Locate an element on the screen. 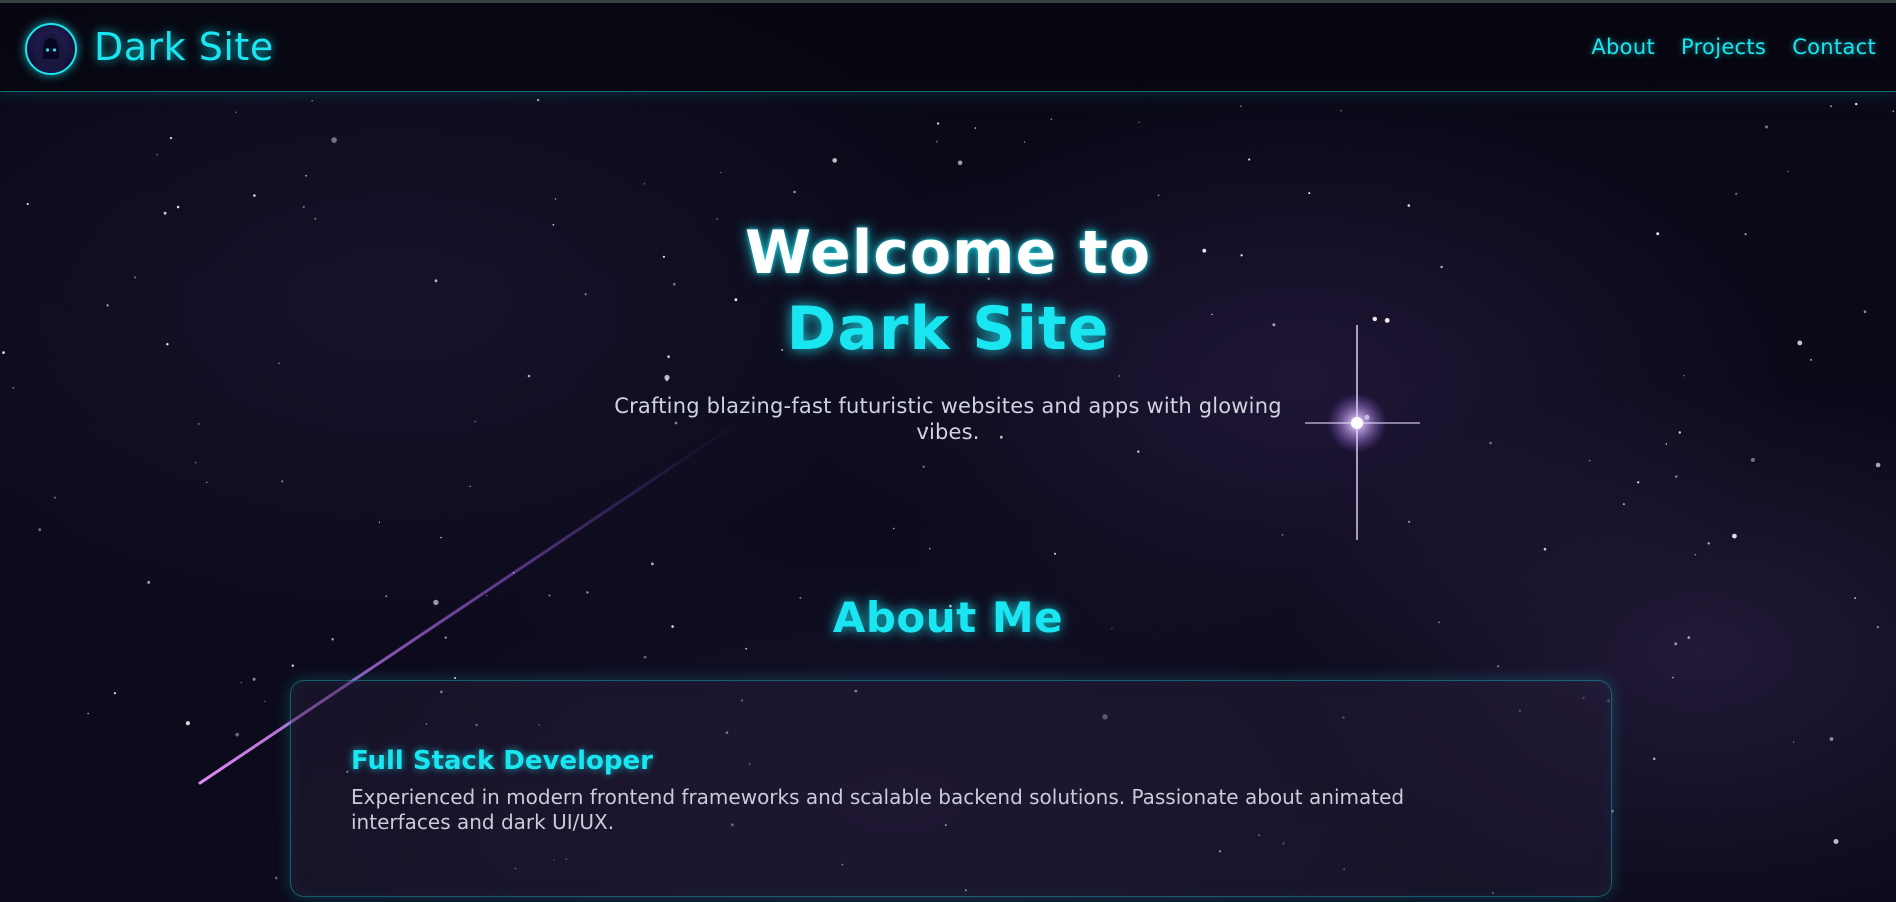 Image resolution: width=1896 pixels, height=902 pixels. hooded-figure-avatar-icon is located at coordinates (51, 49).